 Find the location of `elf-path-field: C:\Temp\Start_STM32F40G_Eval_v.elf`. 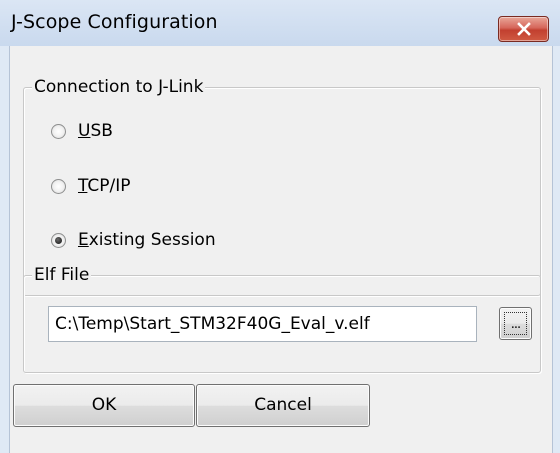

elf-path-field: C:\Temp\Start_STM32F40G_Eval_v.elf is located at coordinates (262, 324).